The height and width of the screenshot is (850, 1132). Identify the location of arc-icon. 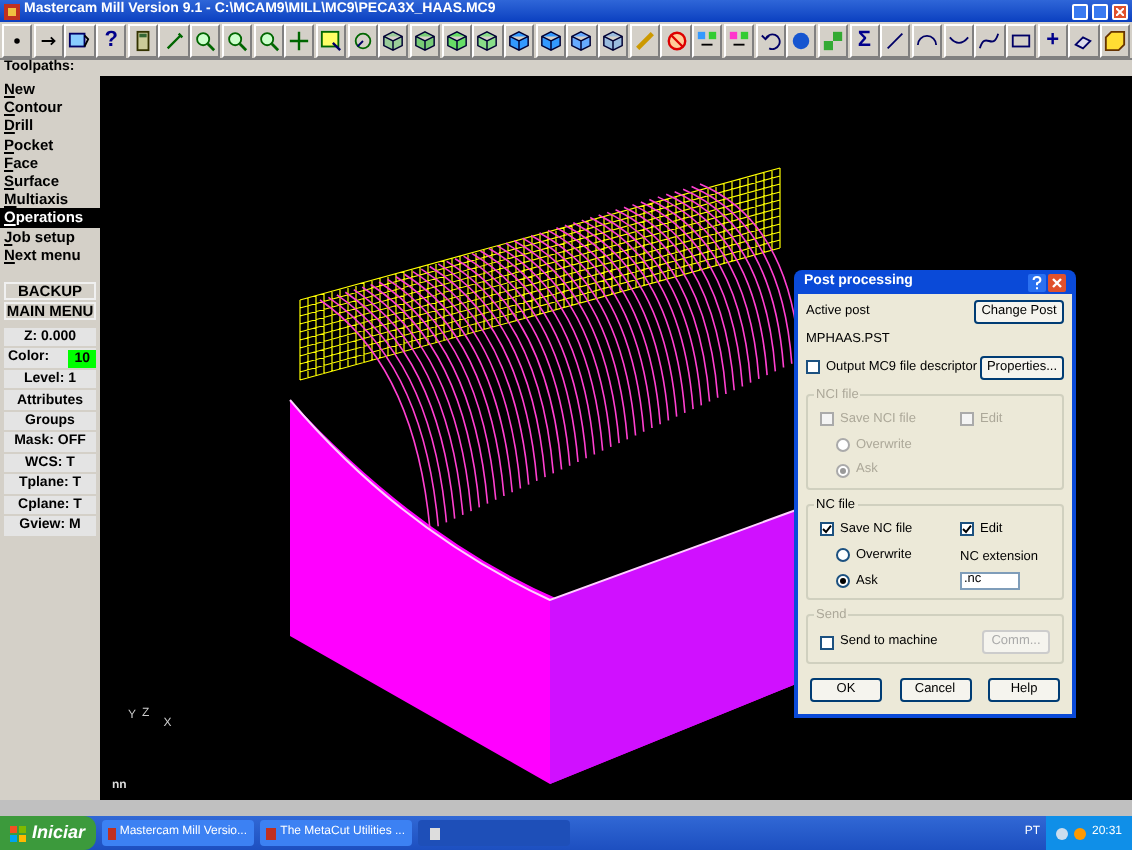
(927, 40).